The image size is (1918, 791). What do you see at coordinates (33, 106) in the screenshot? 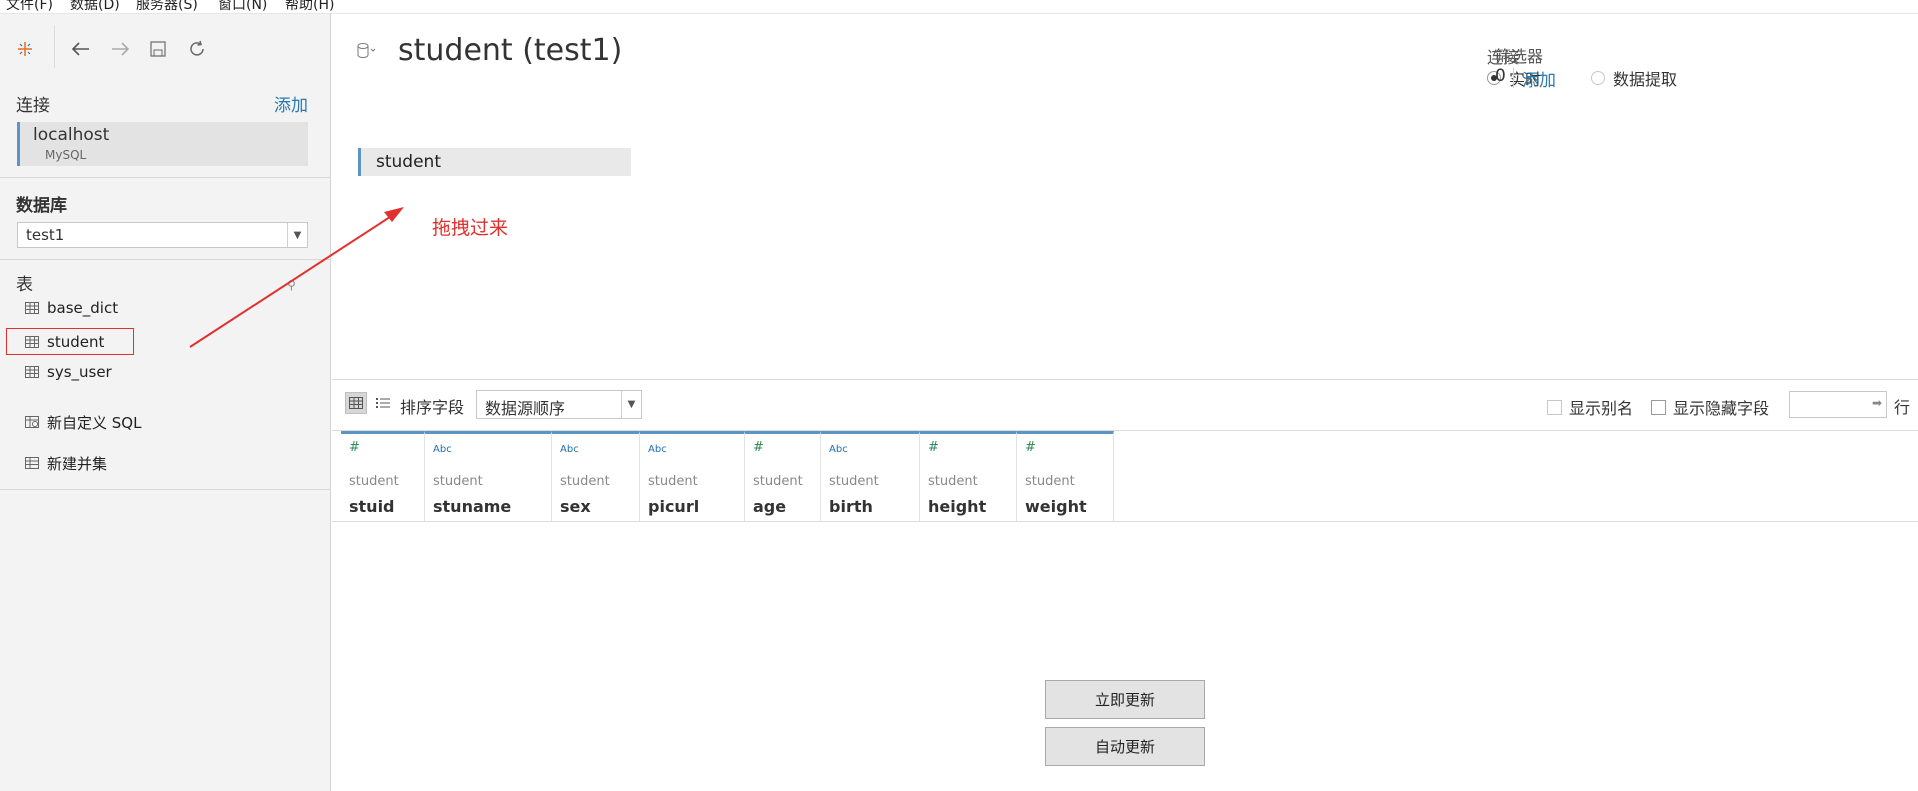
I see `connections-title: 连接` at bounding box center [33, 106].